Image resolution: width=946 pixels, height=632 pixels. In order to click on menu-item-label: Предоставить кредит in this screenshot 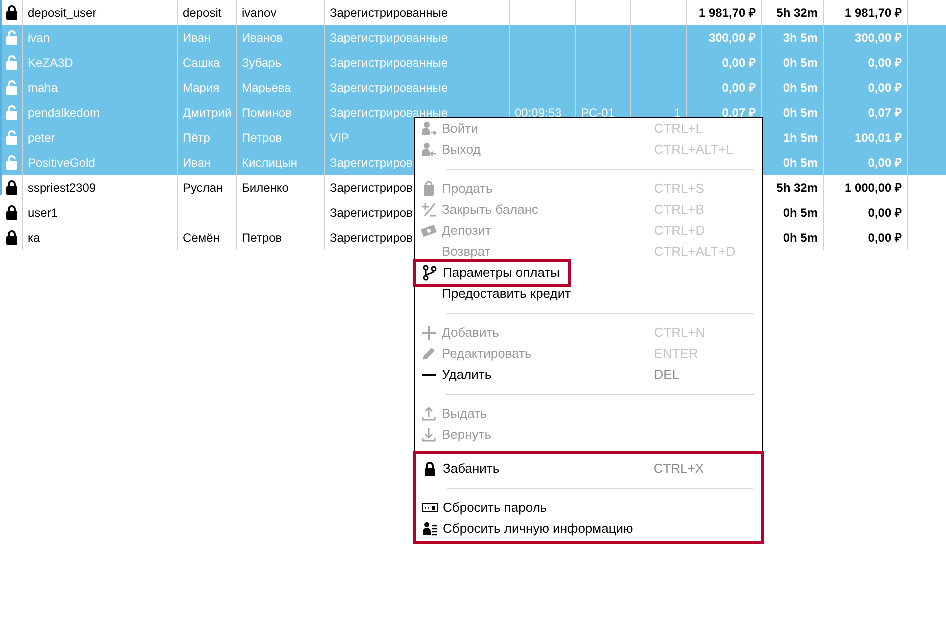, I will do `click(507, 293)`.